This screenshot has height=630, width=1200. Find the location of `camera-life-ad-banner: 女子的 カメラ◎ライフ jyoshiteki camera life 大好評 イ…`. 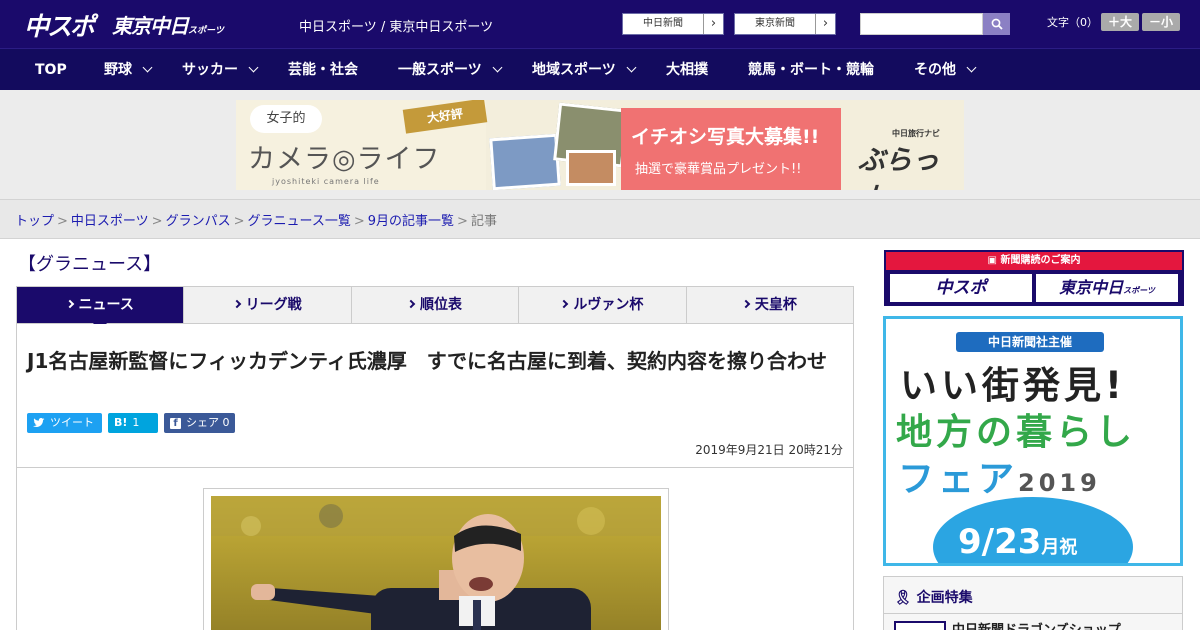

camera-life-ad-banner: 女子的 カメラ◎ライフ jyoshiteki camera life 大好評 イ… is located at coordinates (600, 145).